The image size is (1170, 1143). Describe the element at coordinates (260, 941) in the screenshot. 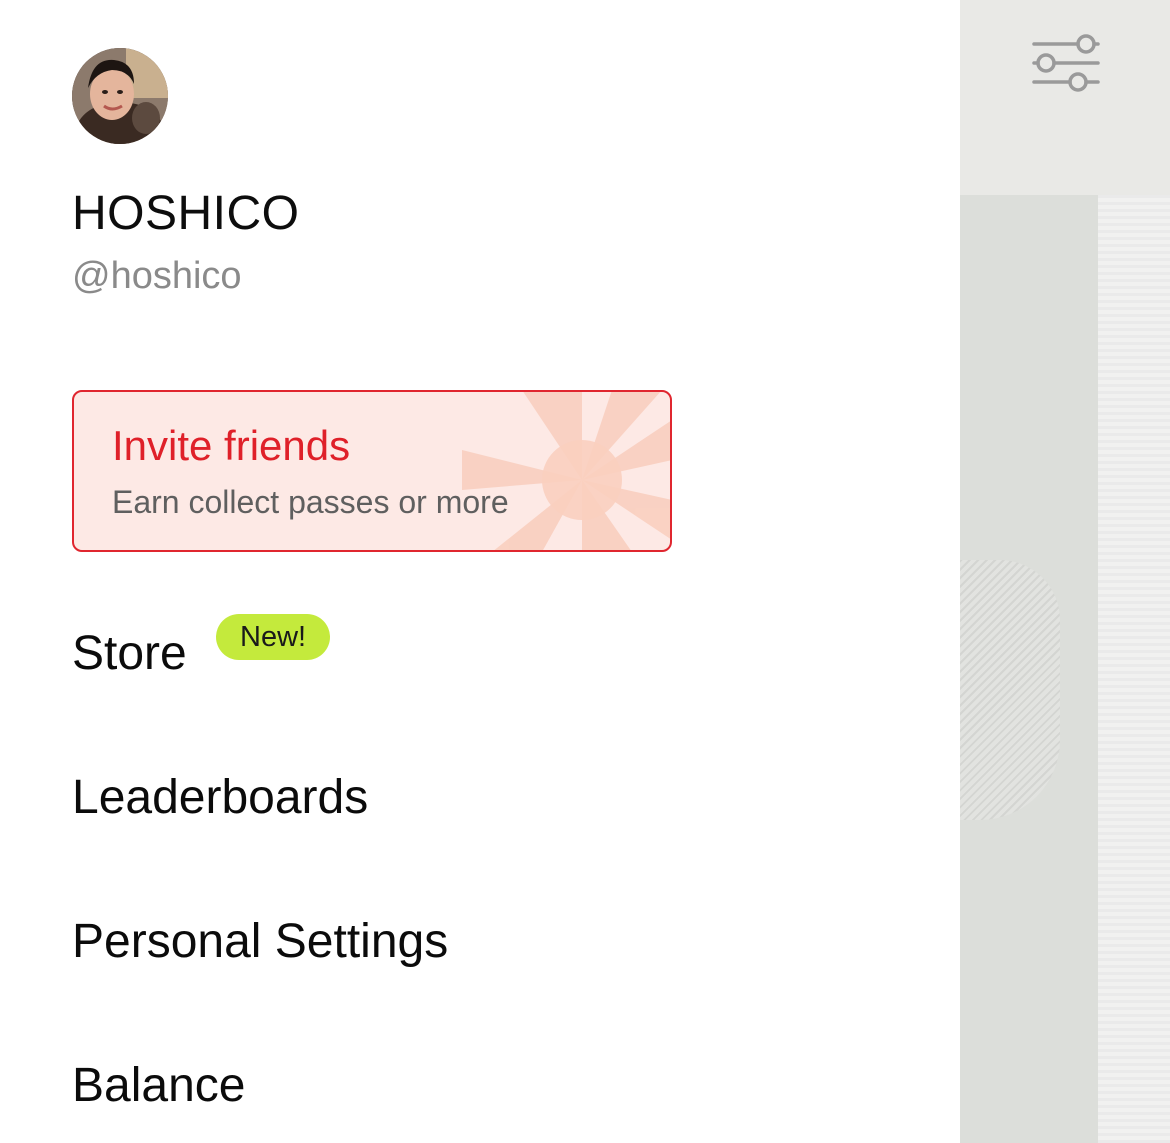

I see `menu-item-personal-settings: Personal Settings` at that location.